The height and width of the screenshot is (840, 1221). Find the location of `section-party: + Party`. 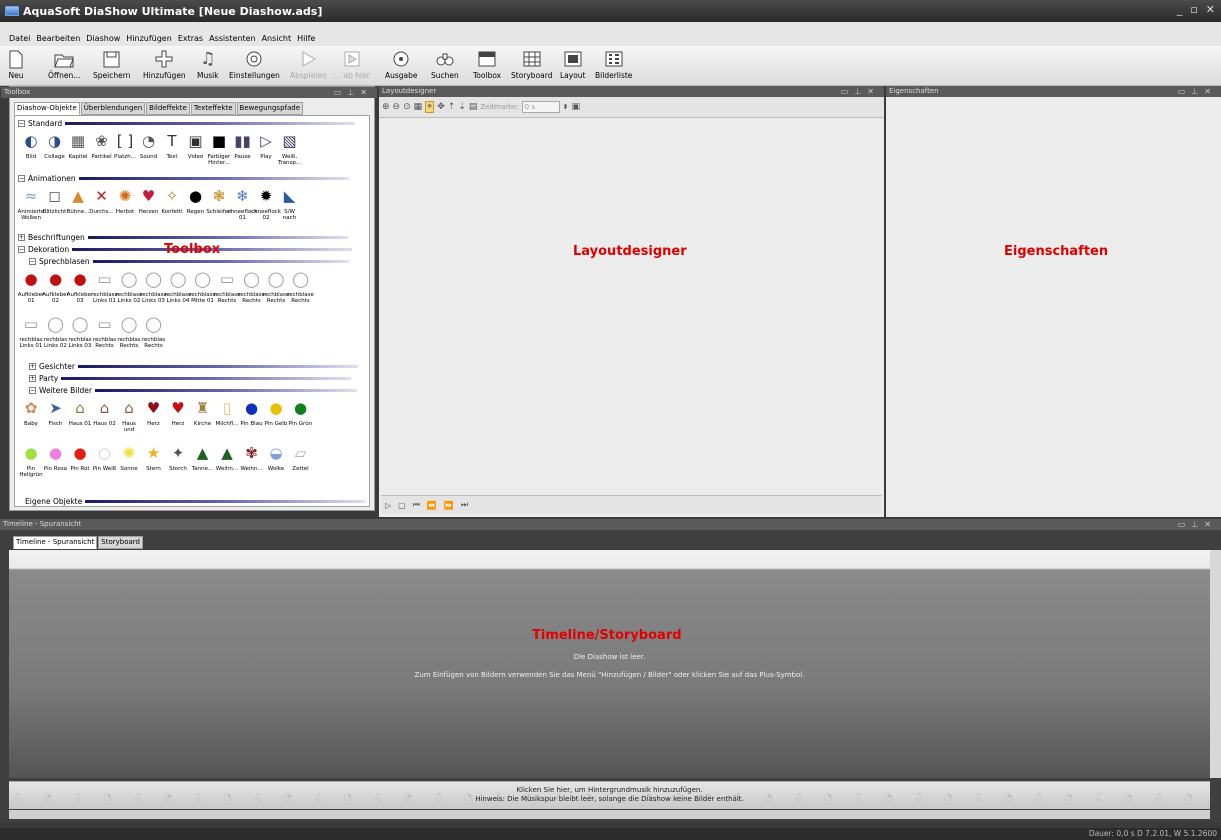

section-party: + Party is located at coordinates (190, 378).